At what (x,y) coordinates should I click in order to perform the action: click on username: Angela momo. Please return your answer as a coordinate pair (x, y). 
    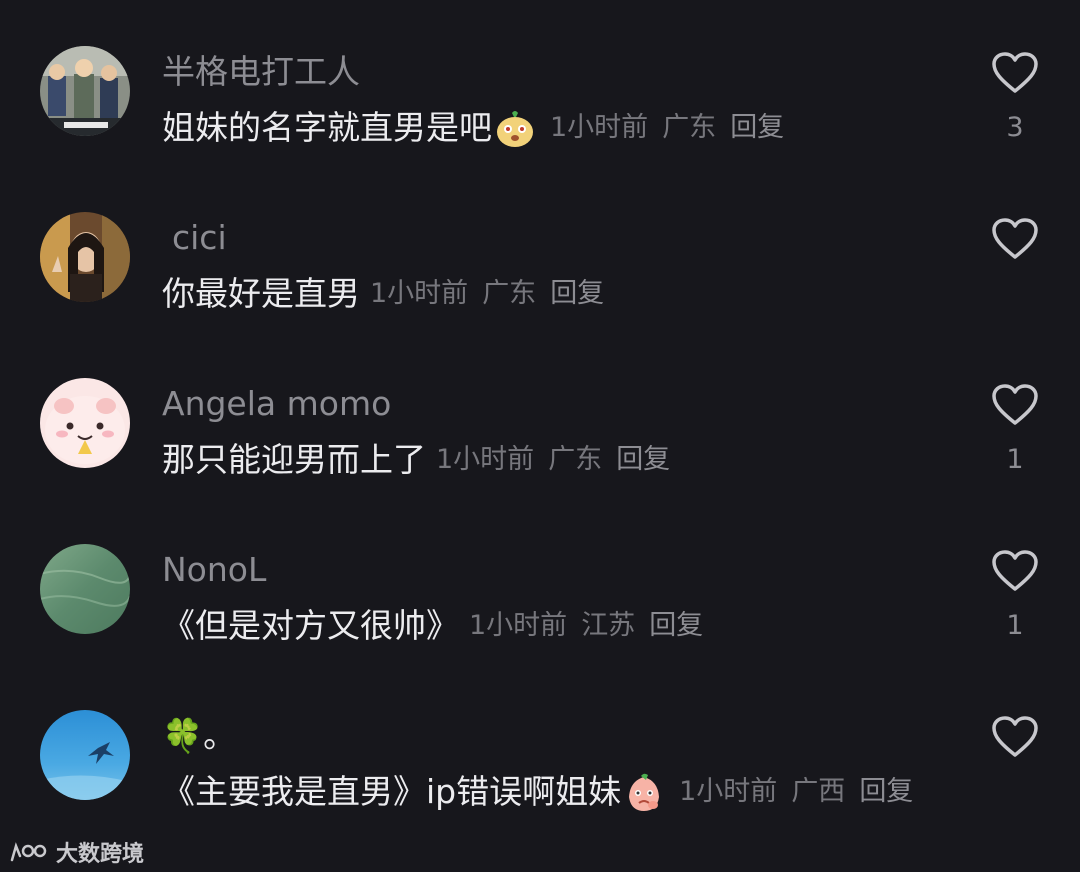
    Looking at the image, I should click on (276, 404).